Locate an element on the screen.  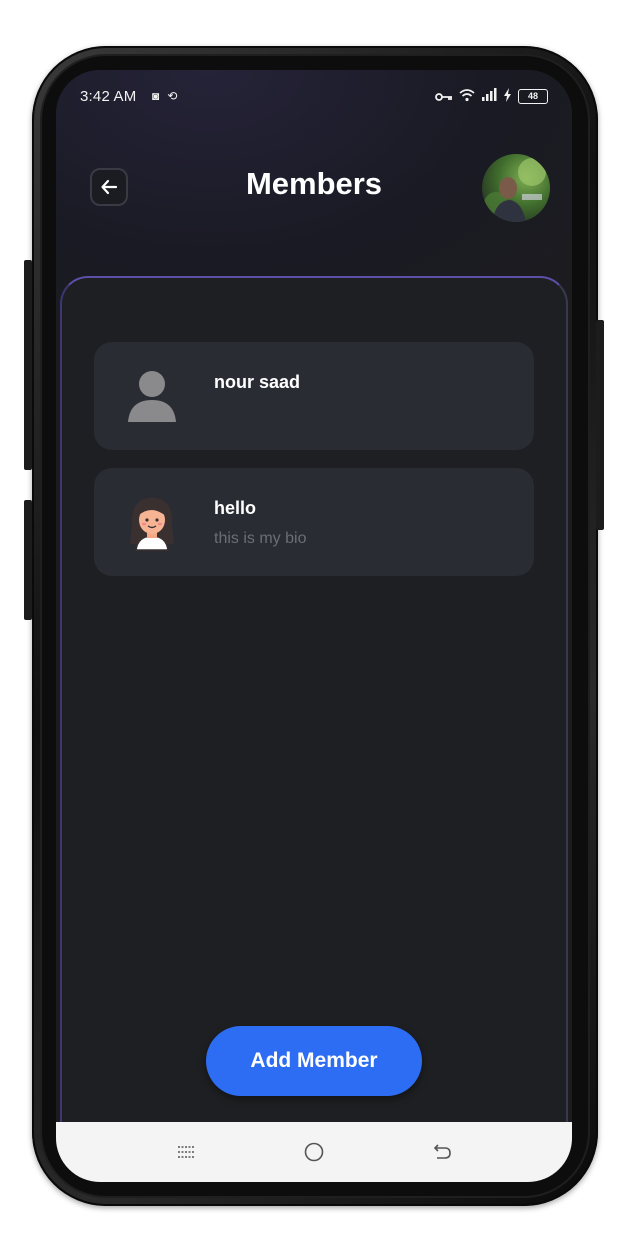
volume-up-button is located at coordinates (28, 365).